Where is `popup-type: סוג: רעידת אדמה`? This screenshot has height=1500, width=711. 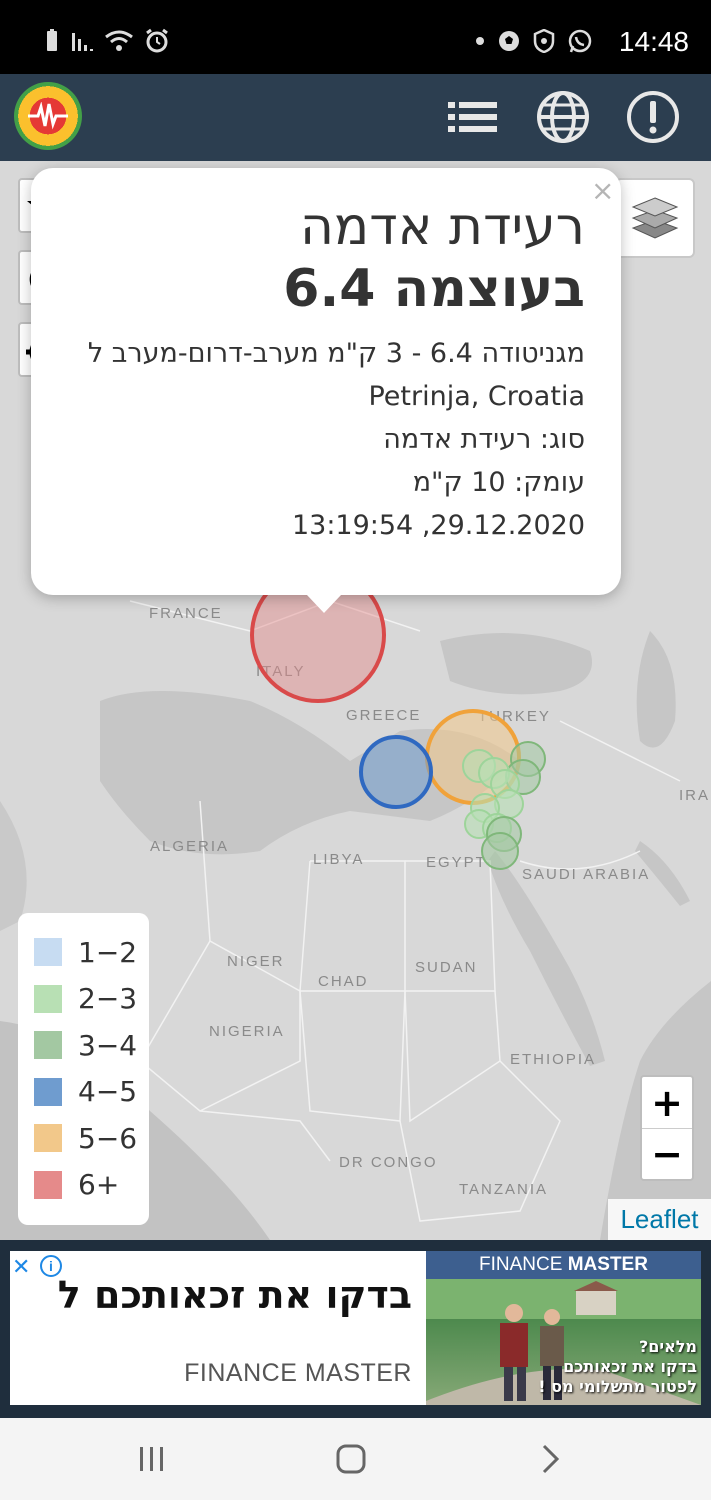 popup-type: סוג: רעידת אדמה is located at coordinates (484, 439).